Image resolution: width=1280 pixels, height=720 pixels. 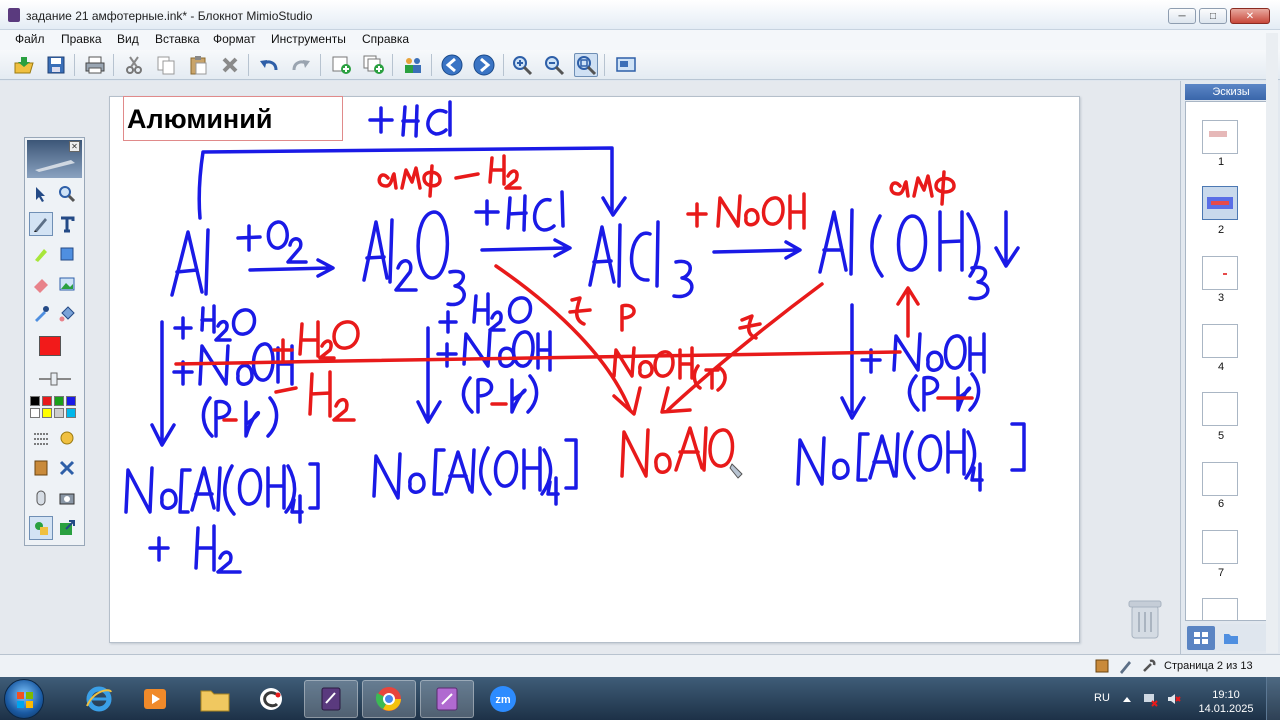 I want to click on shape-tool, so click(x=67, y=254).